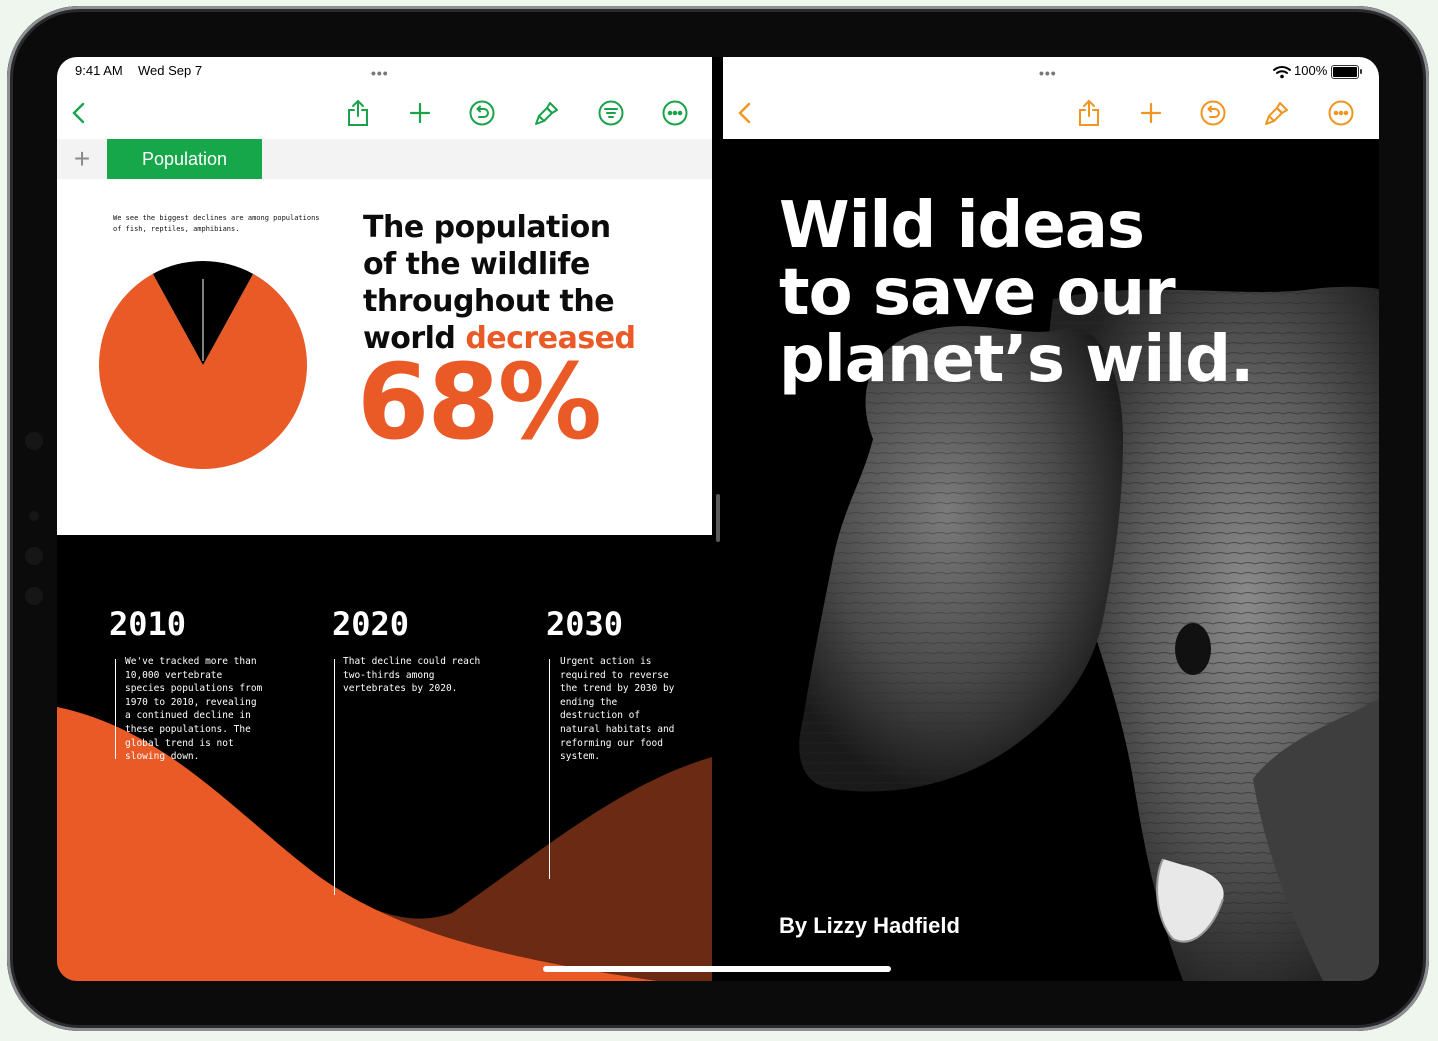  What do you see at coordinates (170, 70) in the screenshot?
I see `status-date: Wed Sep 7` at bounding box center [170, 70].